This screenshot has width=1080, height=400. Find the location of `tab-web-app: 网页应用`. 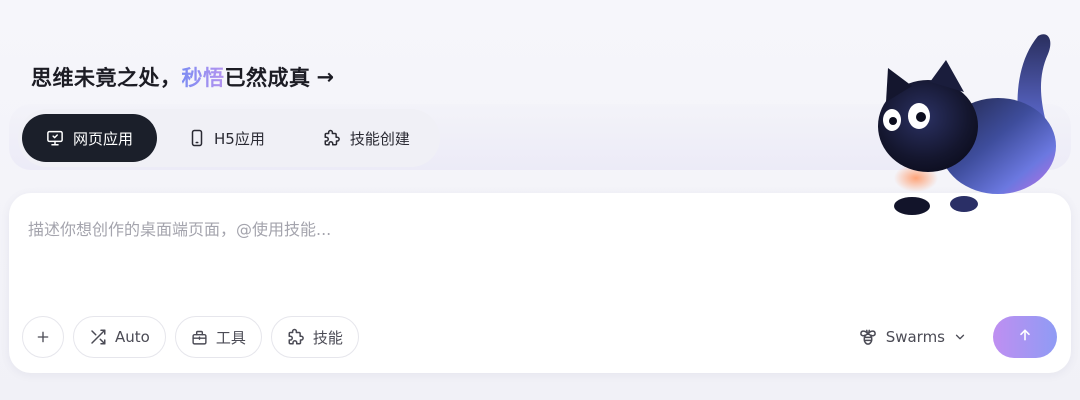

tab-web-app: 网页应用 is located at coordinates (90, 138).